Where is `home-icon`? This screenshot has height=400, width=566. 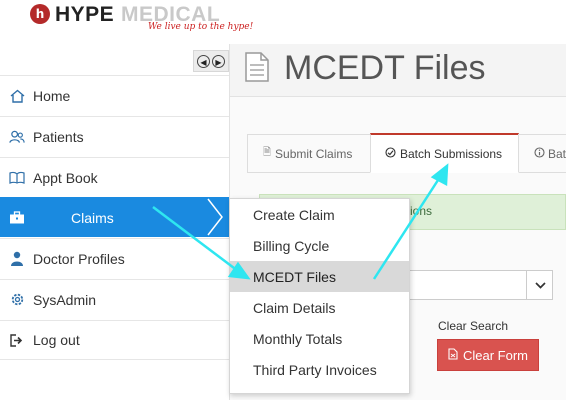 home-icon is located at coordinates (17, 96).